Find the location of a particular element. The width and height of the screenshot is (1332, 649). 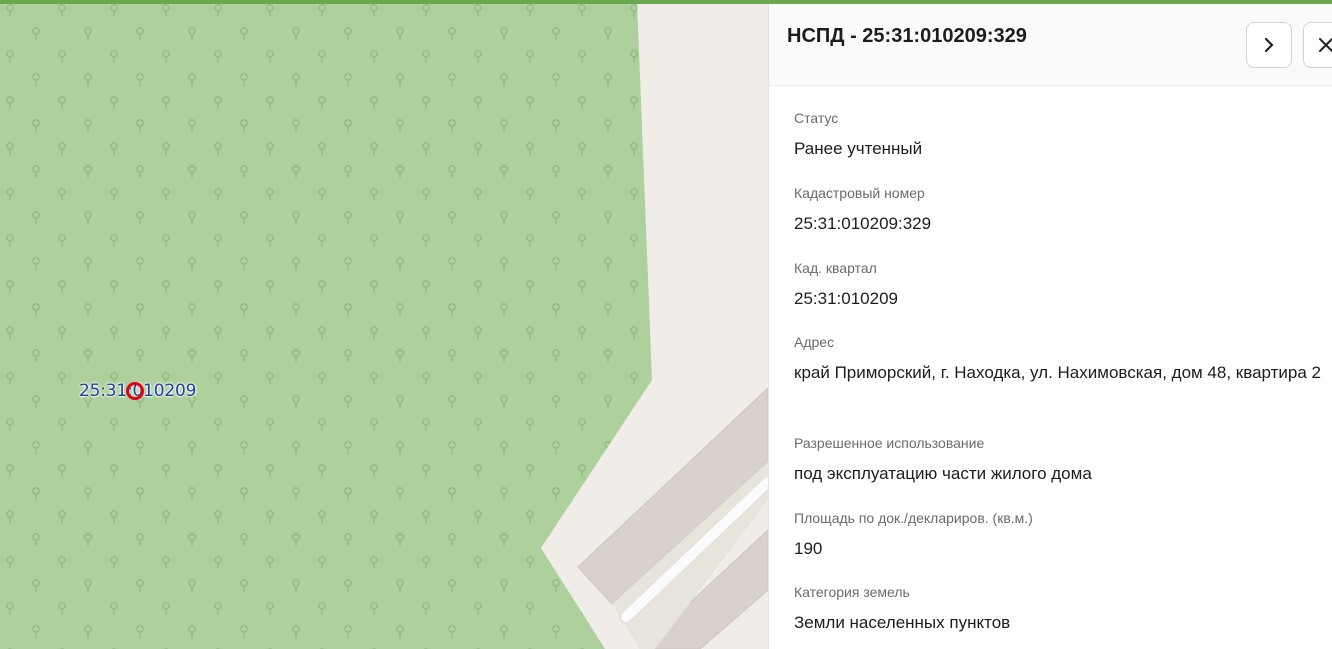

field-status: Статус Ранее учтенный is located at coordinates (1059, 146).